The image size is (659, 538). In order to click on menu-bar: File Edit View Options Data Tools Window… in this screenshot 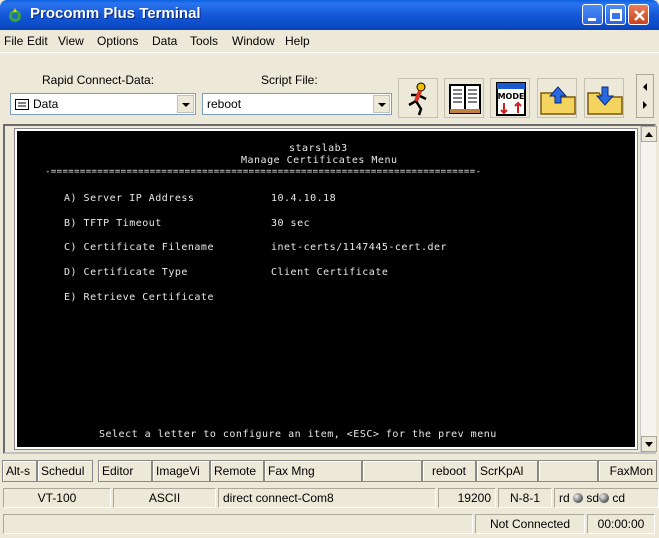, I will do `click(329, 41)`.